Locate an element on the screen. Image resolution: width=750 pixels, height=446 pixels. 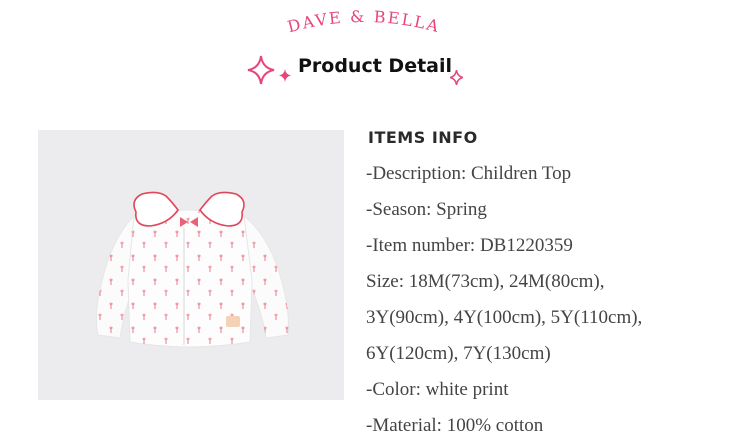
info-size-line-3: 6Y(120cm), 7Y(130cm) is located at coordinates (458, 353).